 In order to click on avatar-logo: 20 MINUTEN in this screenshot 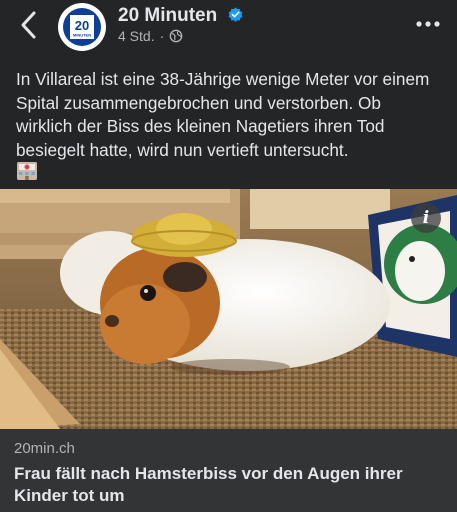, I will do `click(82, 27)`.